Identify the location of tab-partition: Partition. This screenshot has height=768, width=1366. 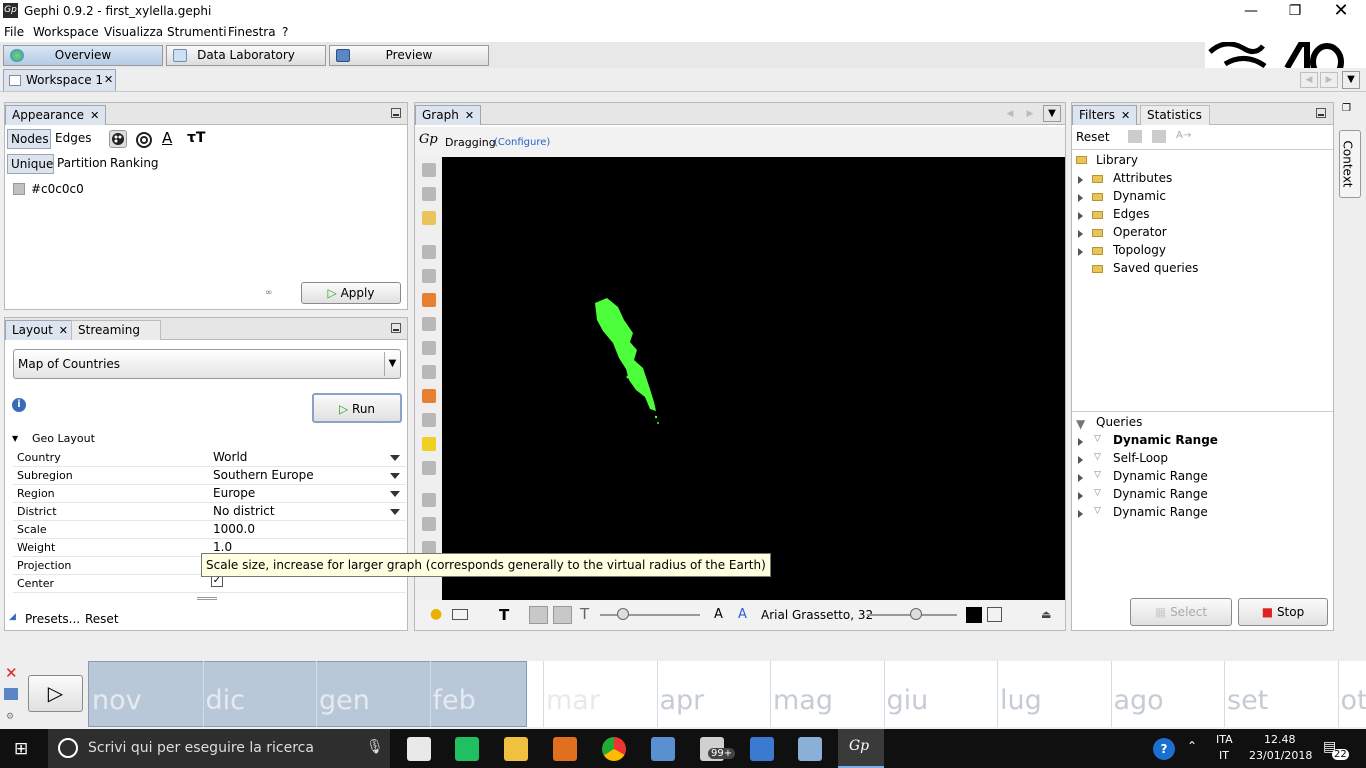
(82, 163).